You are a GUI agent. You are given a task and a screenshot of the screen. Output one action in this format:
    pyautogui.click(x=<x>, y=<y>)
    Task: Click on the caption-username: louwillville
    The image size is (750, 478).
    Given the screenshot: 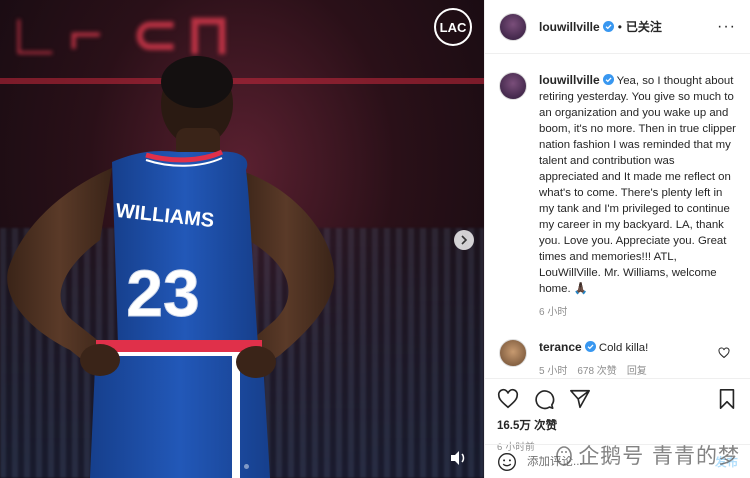 What is the action you would take?
    pyautogui.click(x=569, y=80)
    